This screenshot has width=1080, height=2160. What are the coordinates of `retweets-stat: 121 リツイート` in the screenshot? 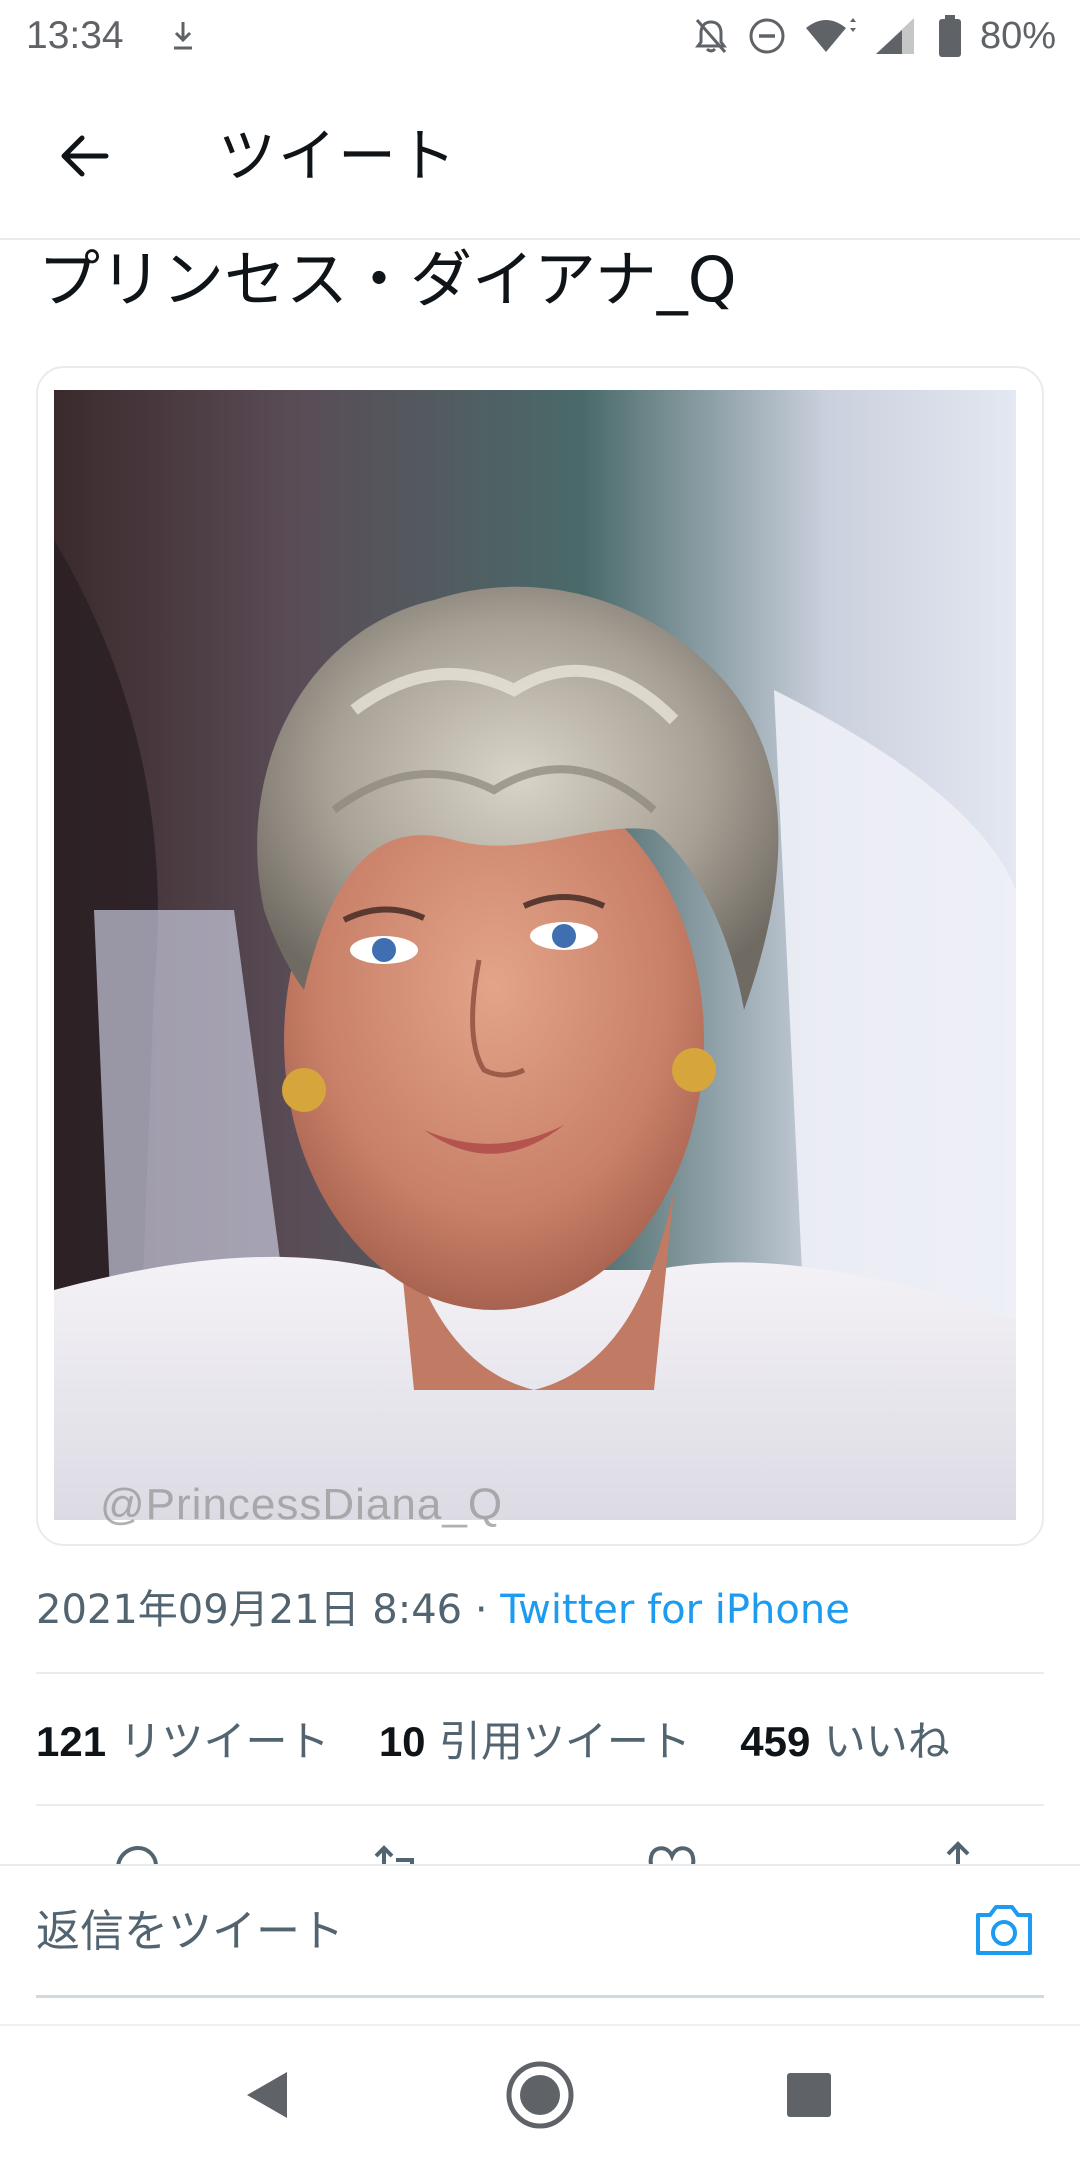 It's located at (182, 1741).